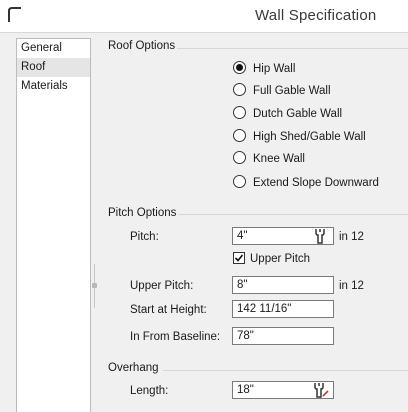  I want to click on wrench-icon, so click(320, 236).